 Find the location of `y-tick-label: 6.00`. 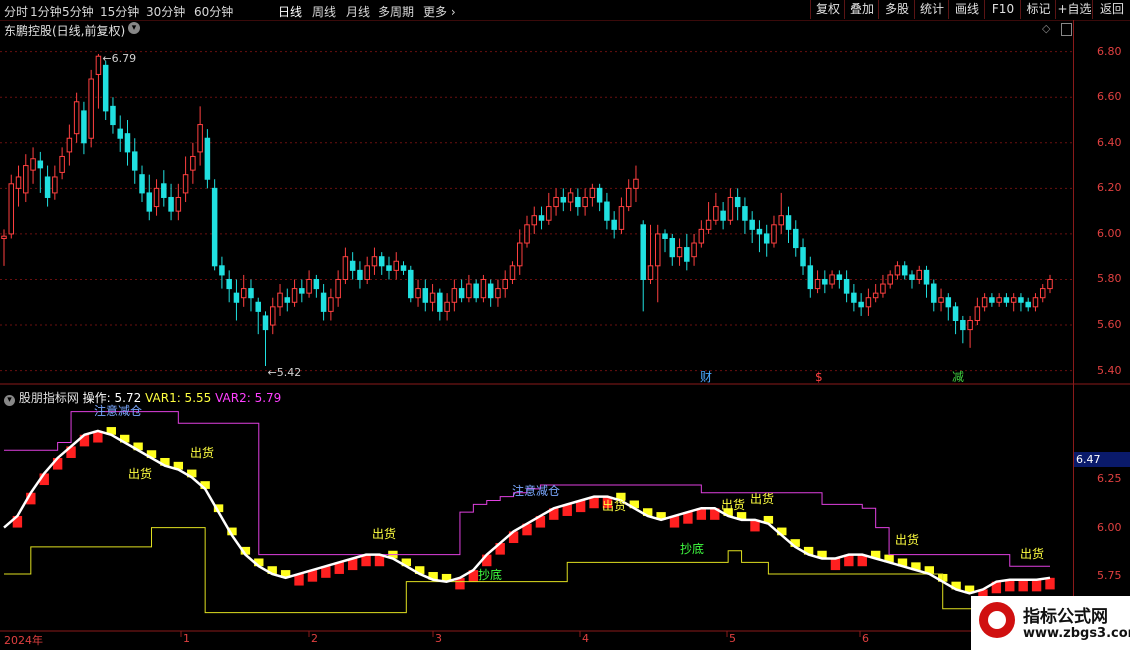

y-tick-label: 6.00 is located at coordinates (1109, 233).